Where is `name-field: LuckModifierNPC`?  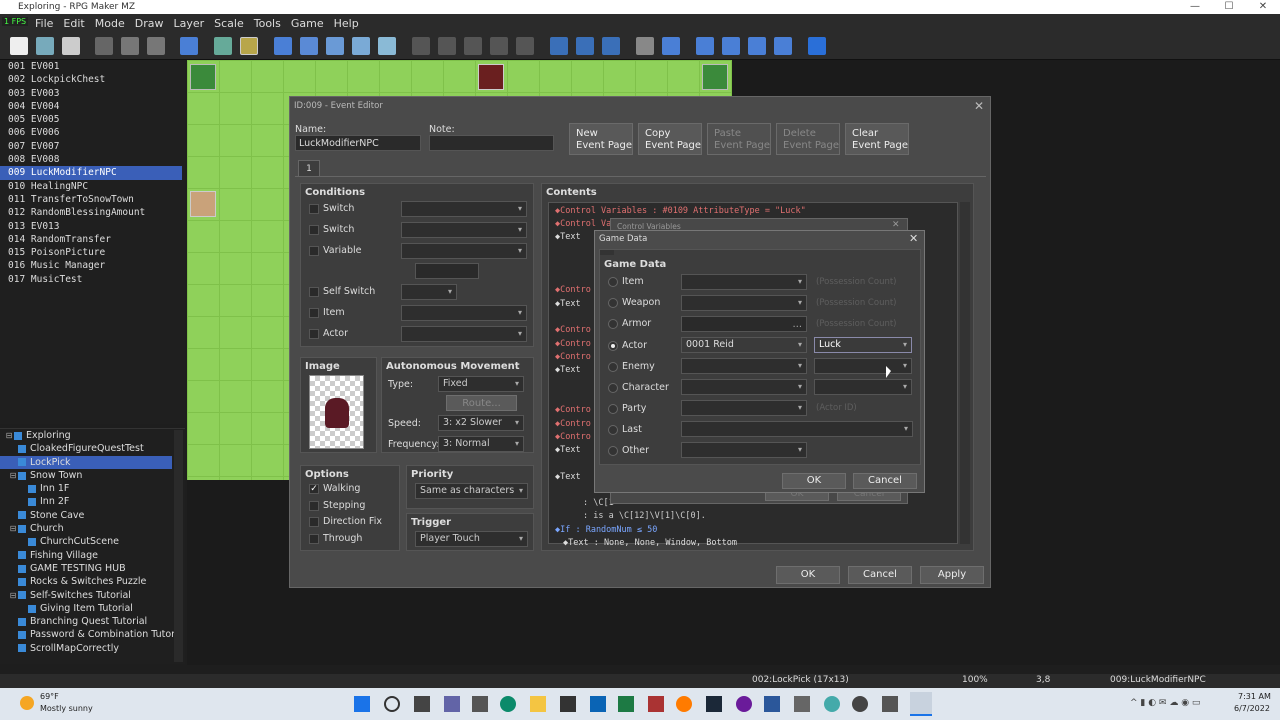
name-field: LuckModifierNPC is located at coordinates (358, 143).